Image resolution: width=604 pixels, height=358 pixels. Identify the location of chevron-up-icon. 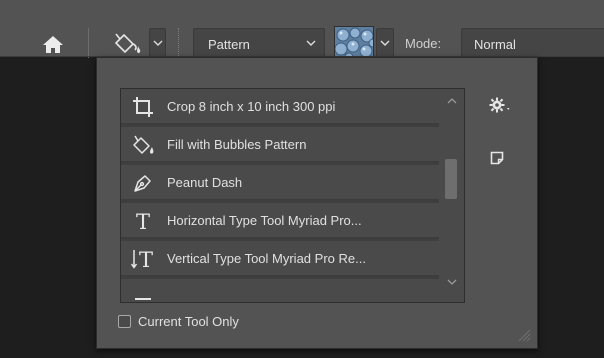
(452, 100).